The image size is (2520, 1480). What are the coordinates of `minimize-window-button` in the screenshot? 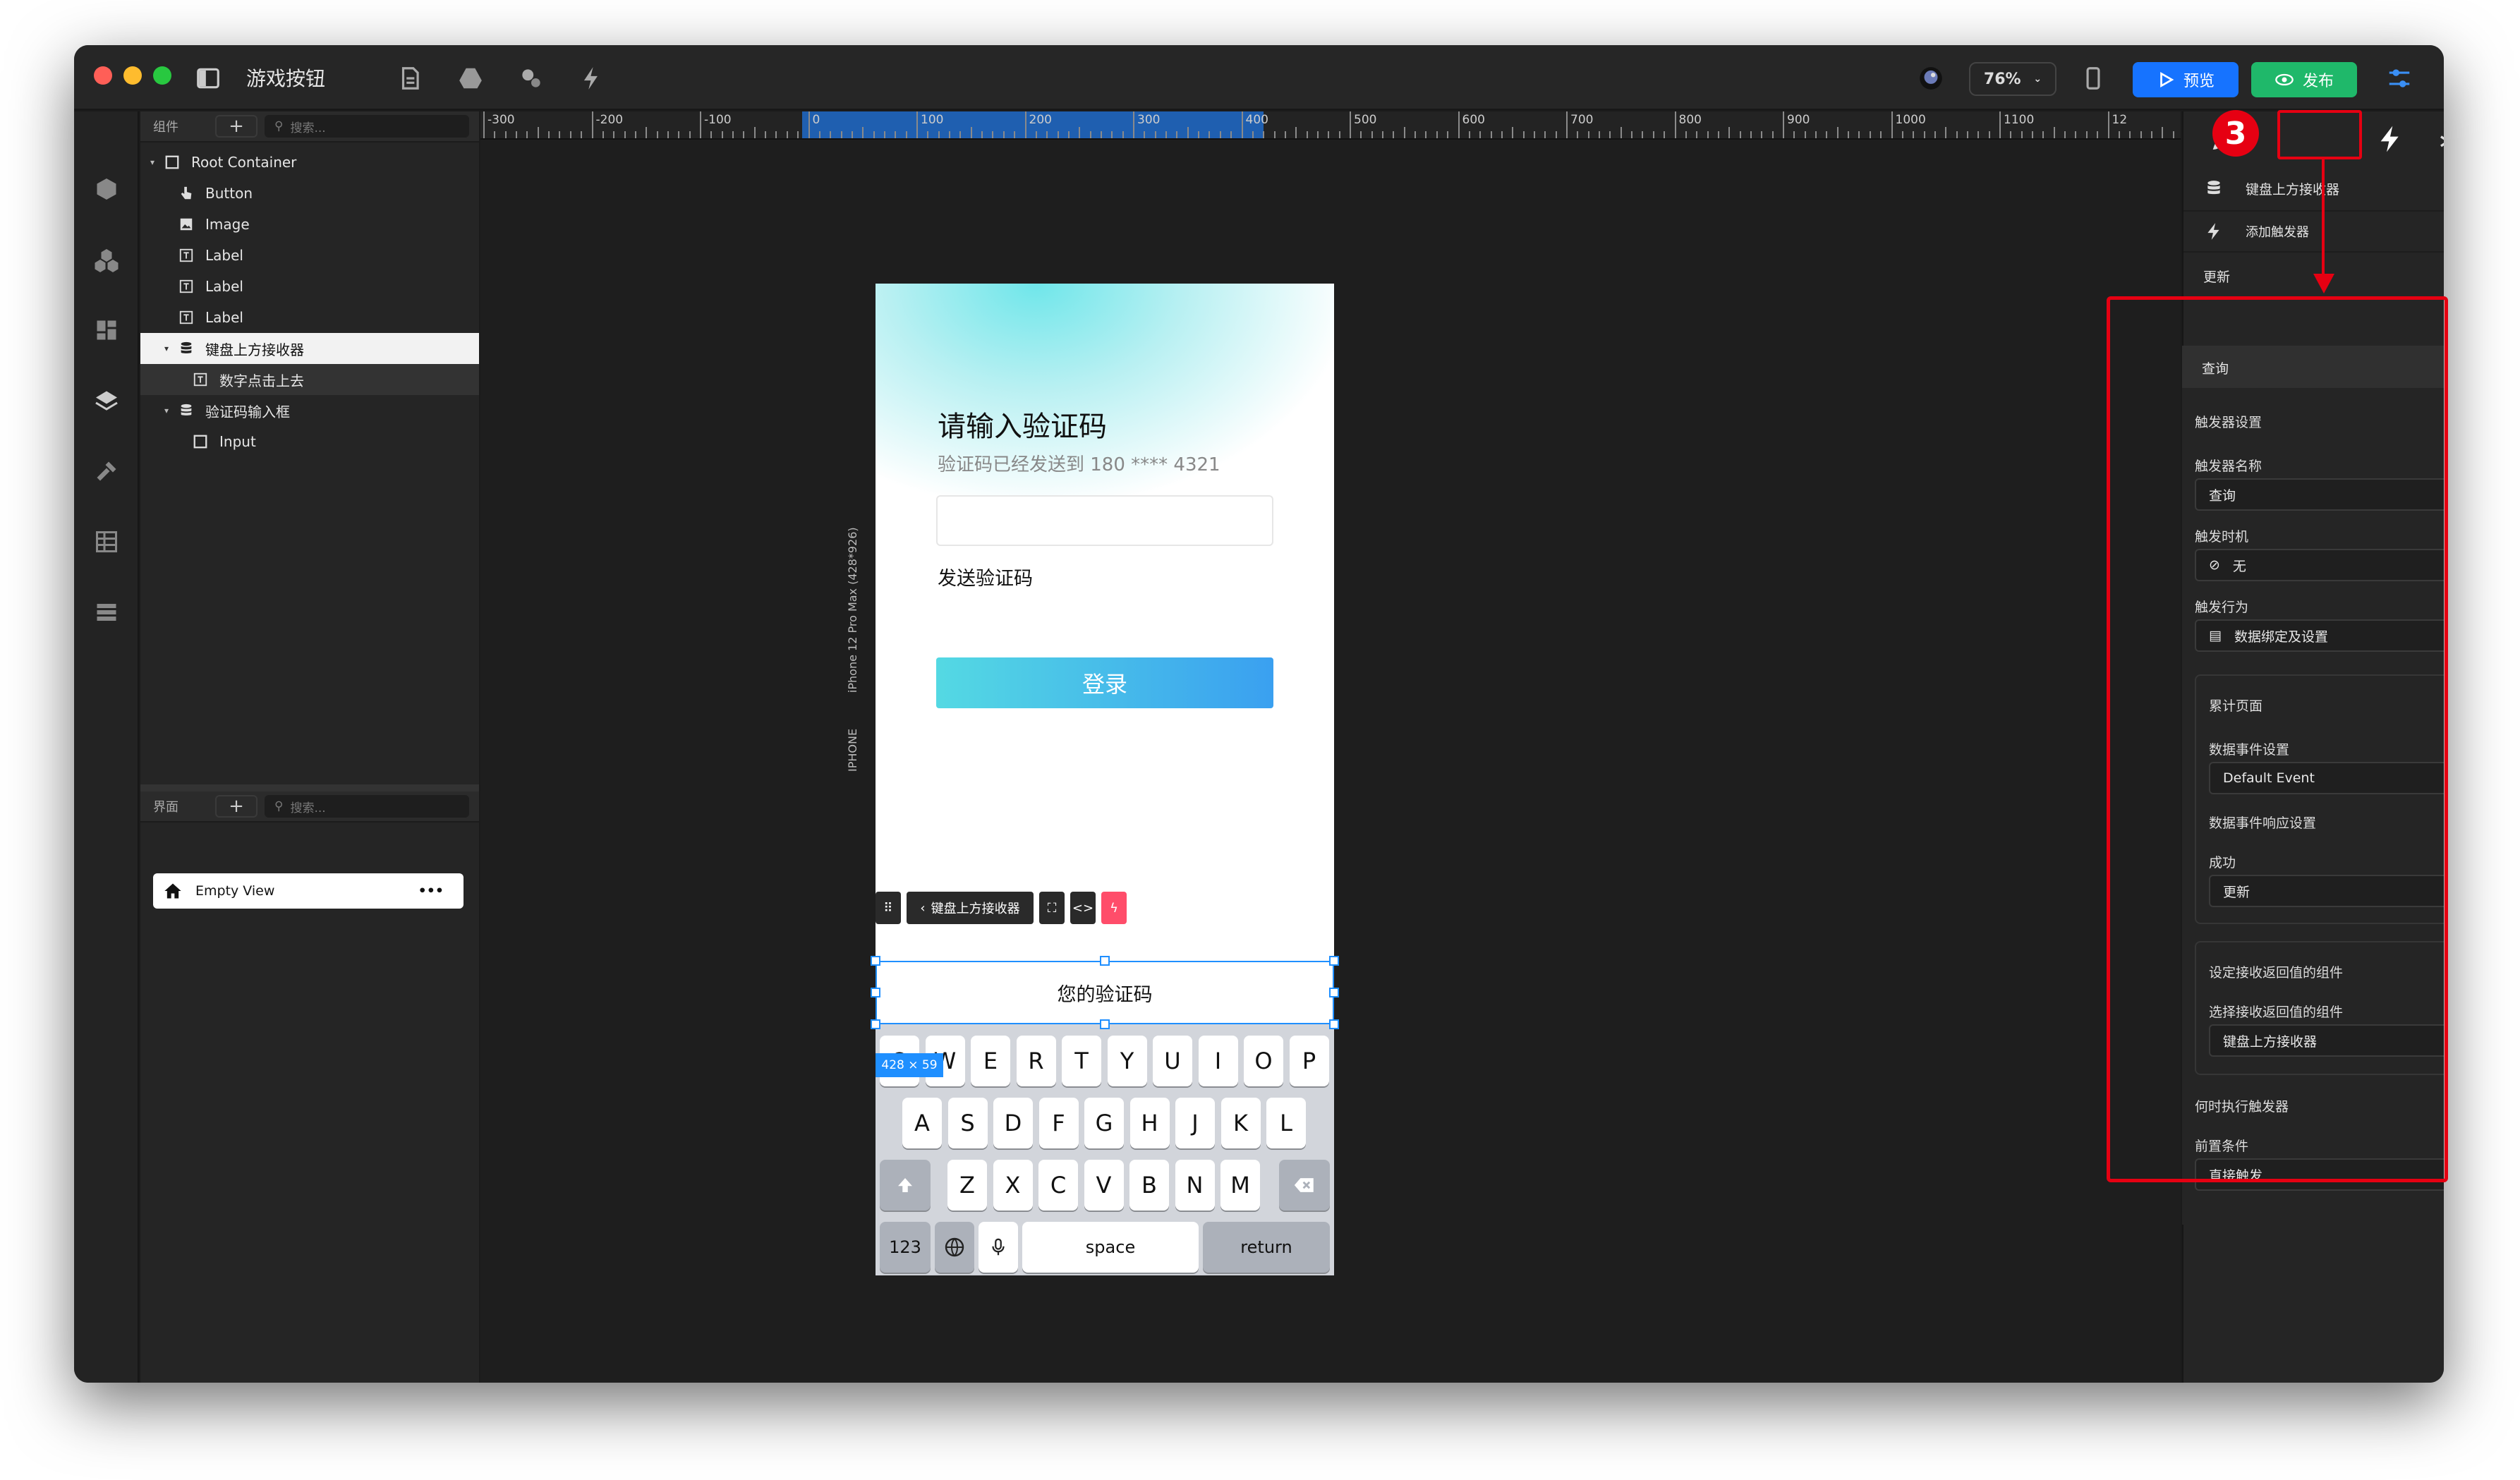 It's located at (133, 75).